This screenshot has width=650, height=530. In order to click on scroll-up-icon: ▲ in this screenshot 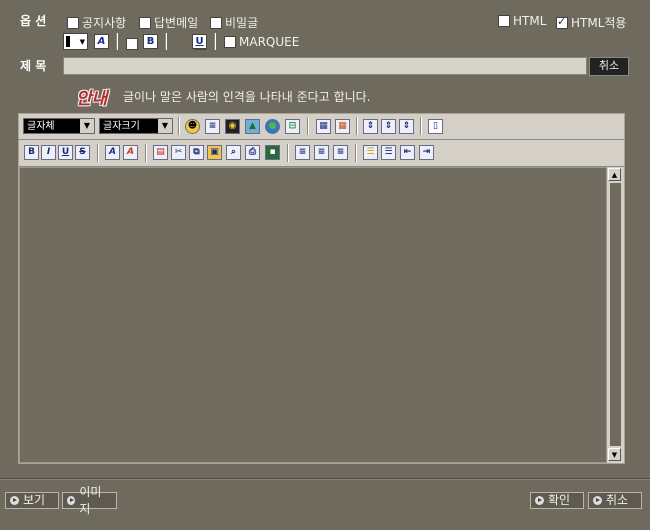, I will do `click(614, 174)`.